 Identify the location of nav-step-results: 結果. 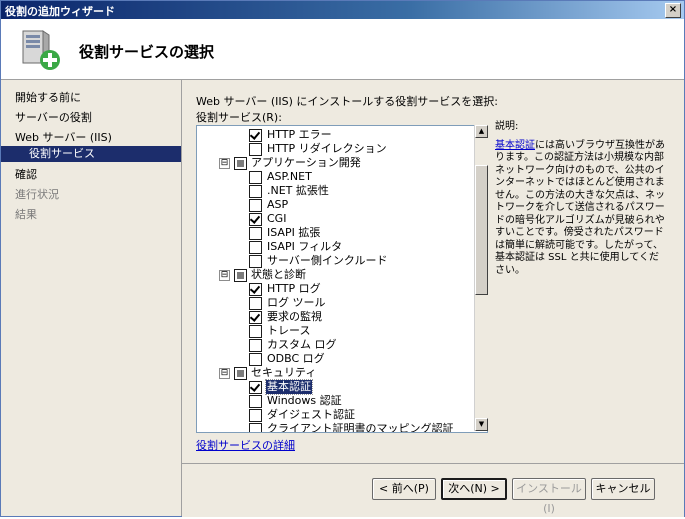
(26, 214).